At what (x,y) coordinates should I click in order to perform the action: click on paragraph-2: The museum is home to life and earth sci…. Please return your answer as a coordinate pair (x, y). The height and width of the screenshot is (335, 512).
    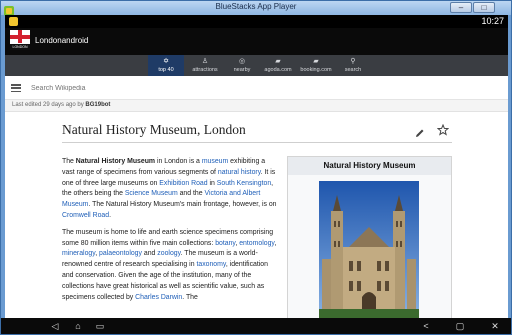
    Looking at the image, I should click on (169, 266).